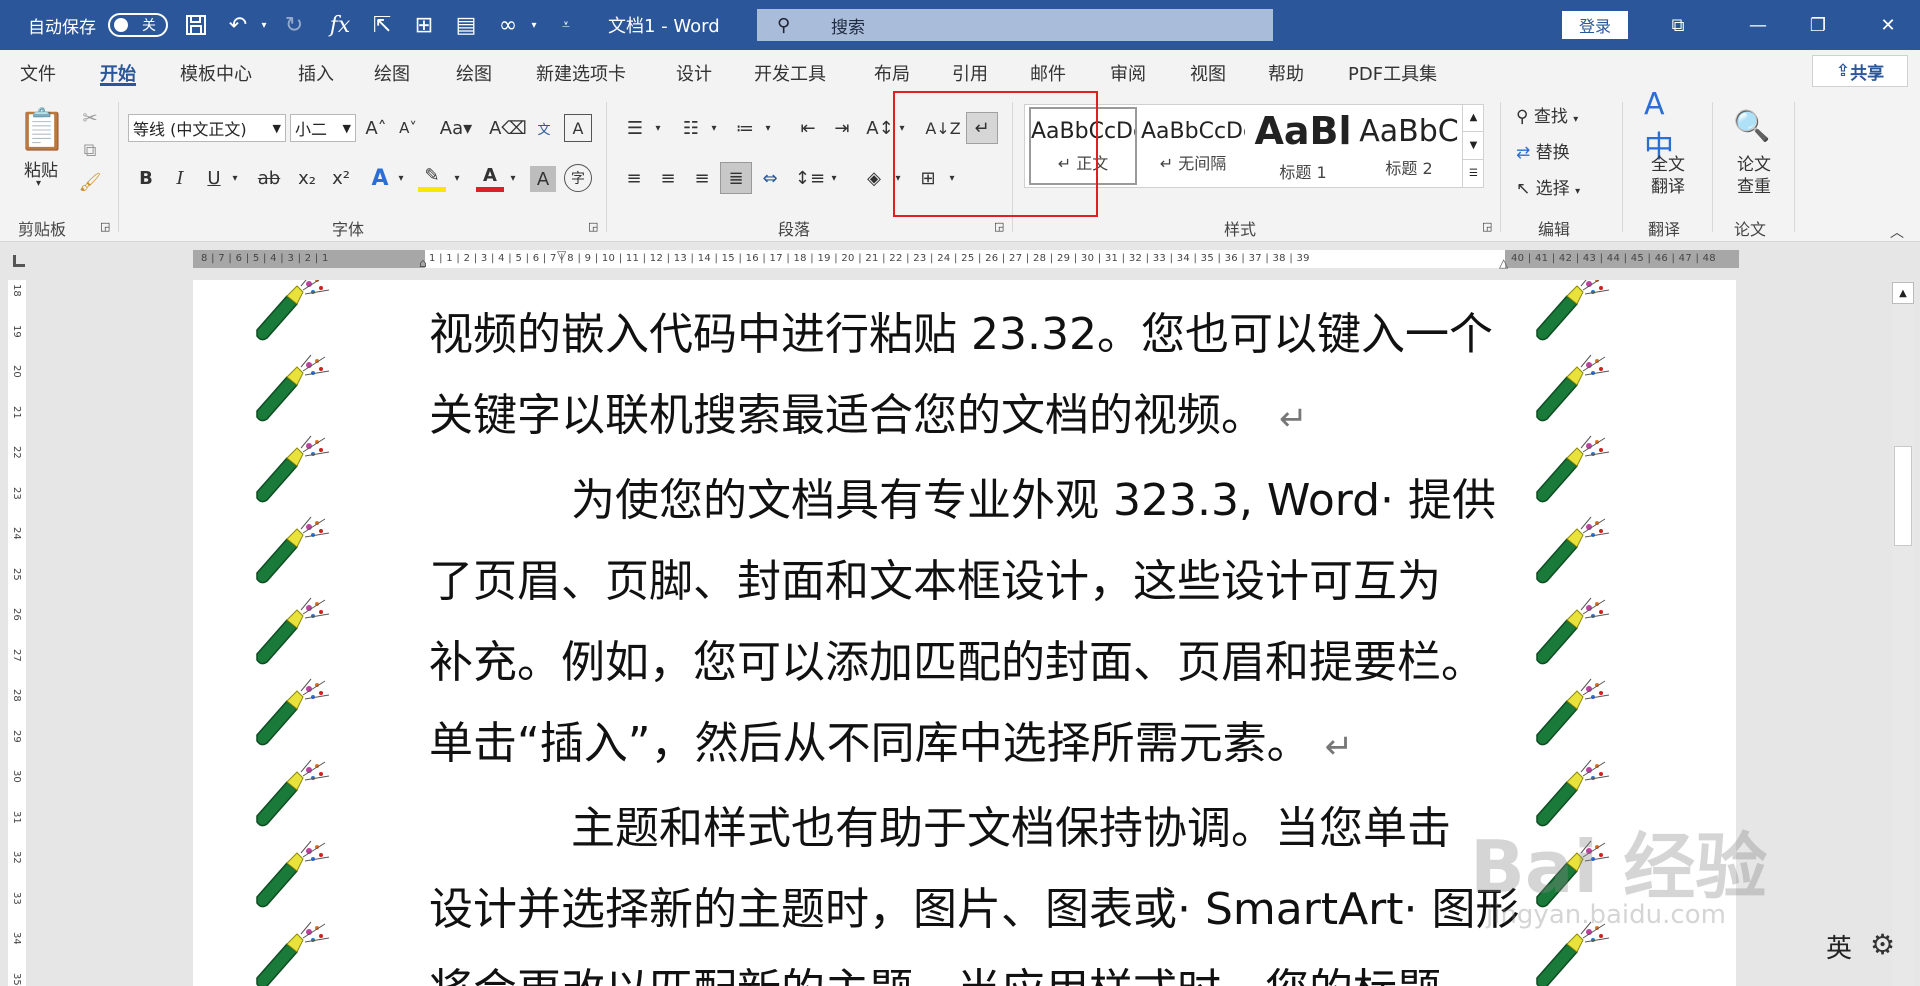  I want to click on infinity-icon: ∞, so click(508, 25).